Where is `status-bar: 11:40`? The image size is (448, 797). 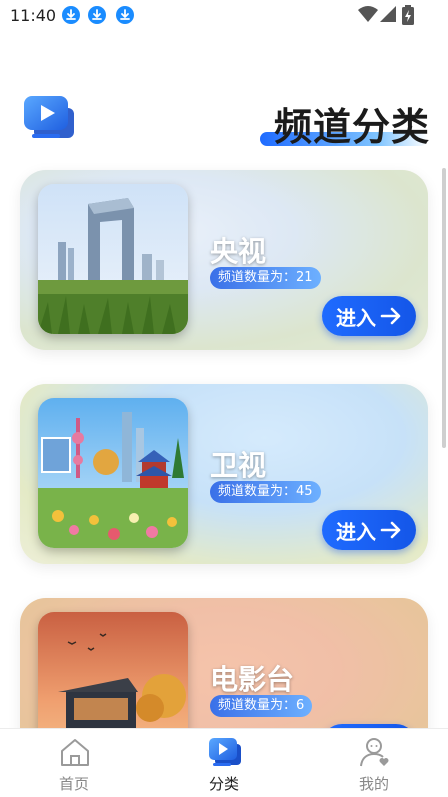 status-bar: 11:40 is located at coordinates (224, 16).